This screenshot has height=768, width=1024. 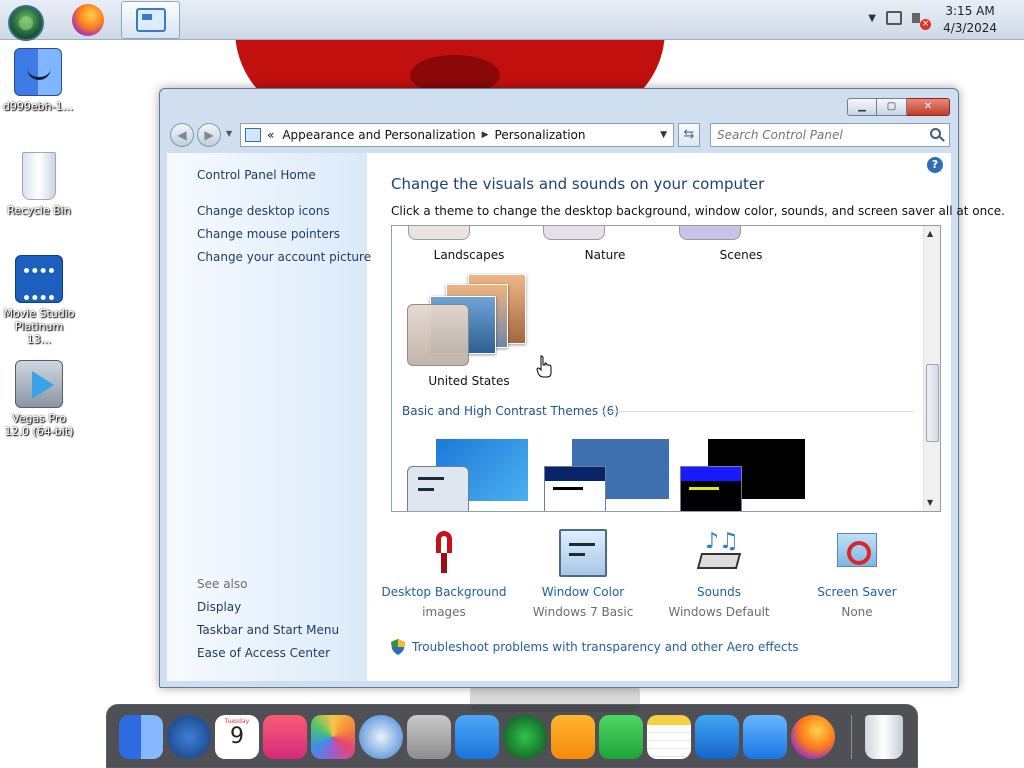 What do you see at coordinates (894, 18) in the screenshot?
I see `network-icon` at bounding box center [894, 18].